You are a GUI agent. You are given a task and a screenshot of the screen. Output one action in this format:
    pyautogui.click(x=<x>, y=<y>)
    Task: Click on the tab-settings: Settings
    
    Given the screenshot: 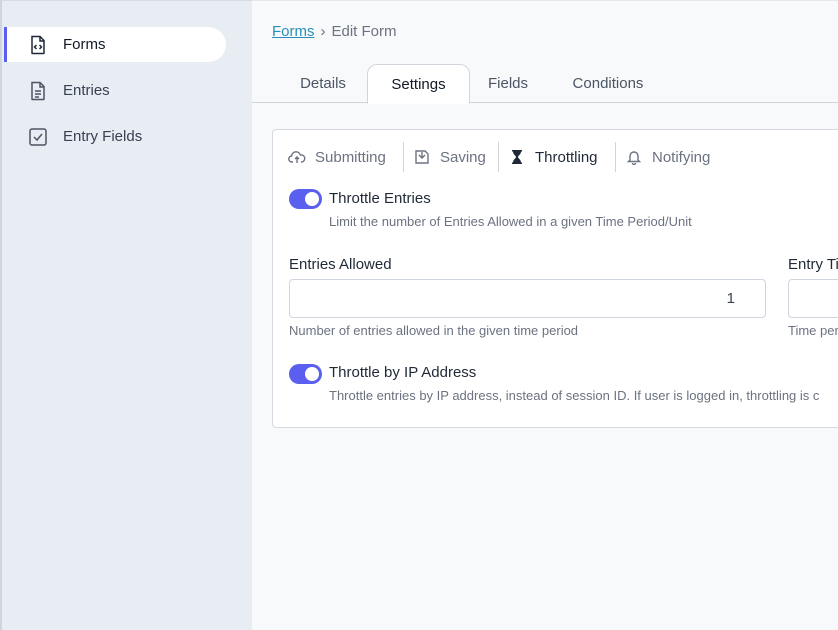 What is the action you would take?
    pyautogui.click(x=418, y=84)
    